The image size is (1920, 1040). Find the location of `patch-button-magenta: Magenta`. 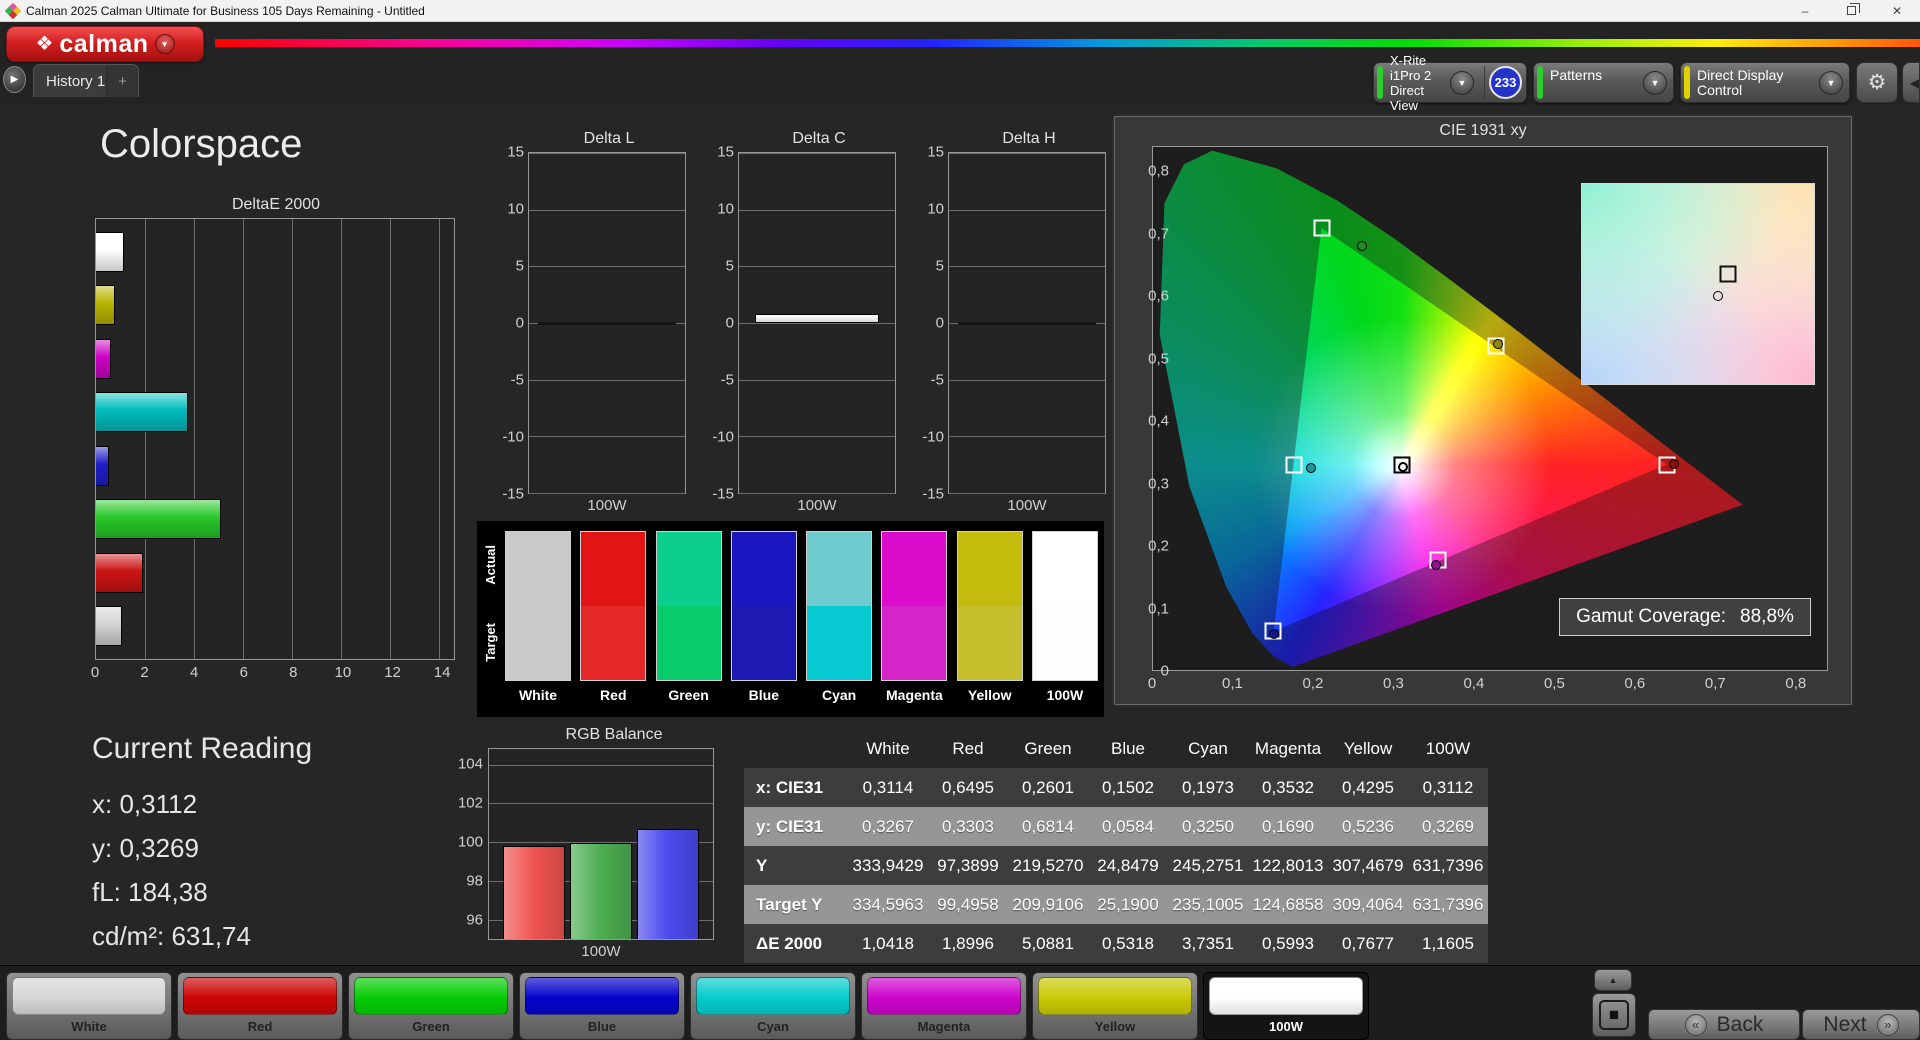

patch-button-magenta: Magenta is located at coordinates (944, 1006).